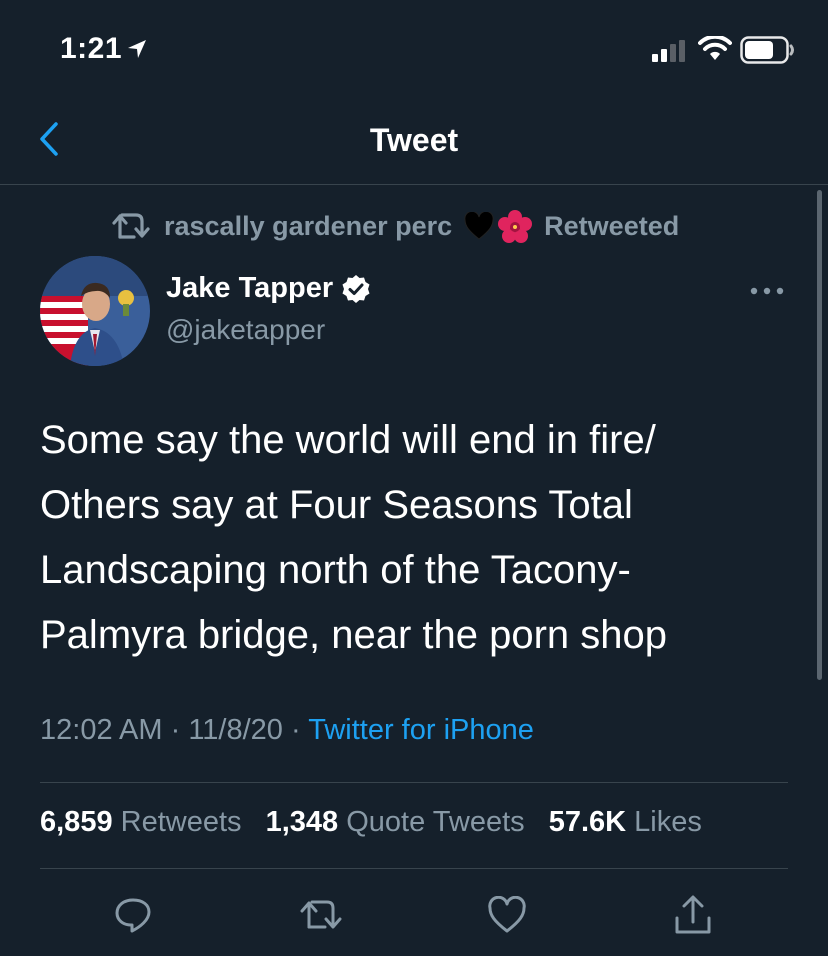  I want to click on tweet-source-link: Twitter for iPhone, so click(421, 730).